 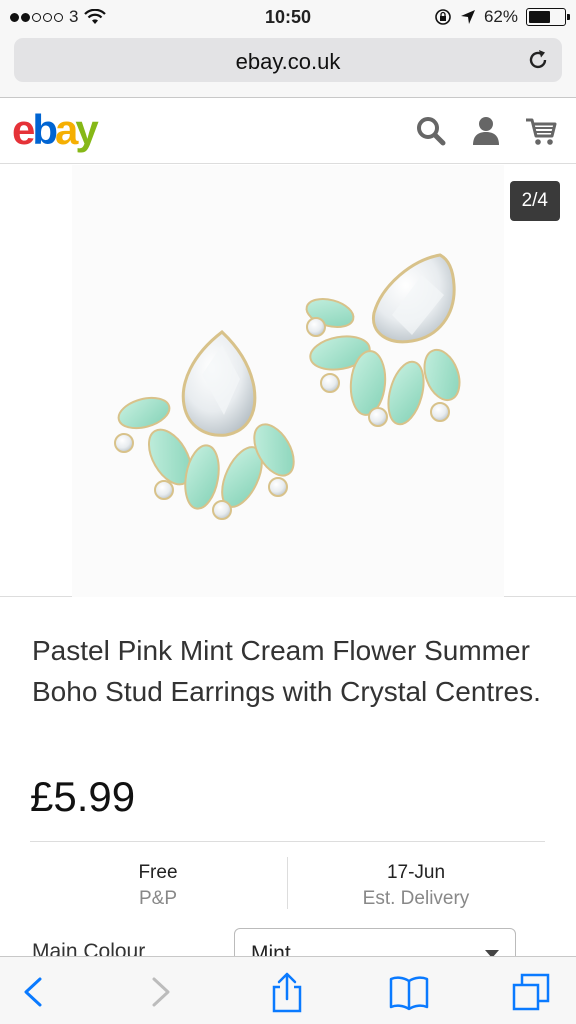 I want to click on shipping-label: P&P, so click(x=158, y=898).